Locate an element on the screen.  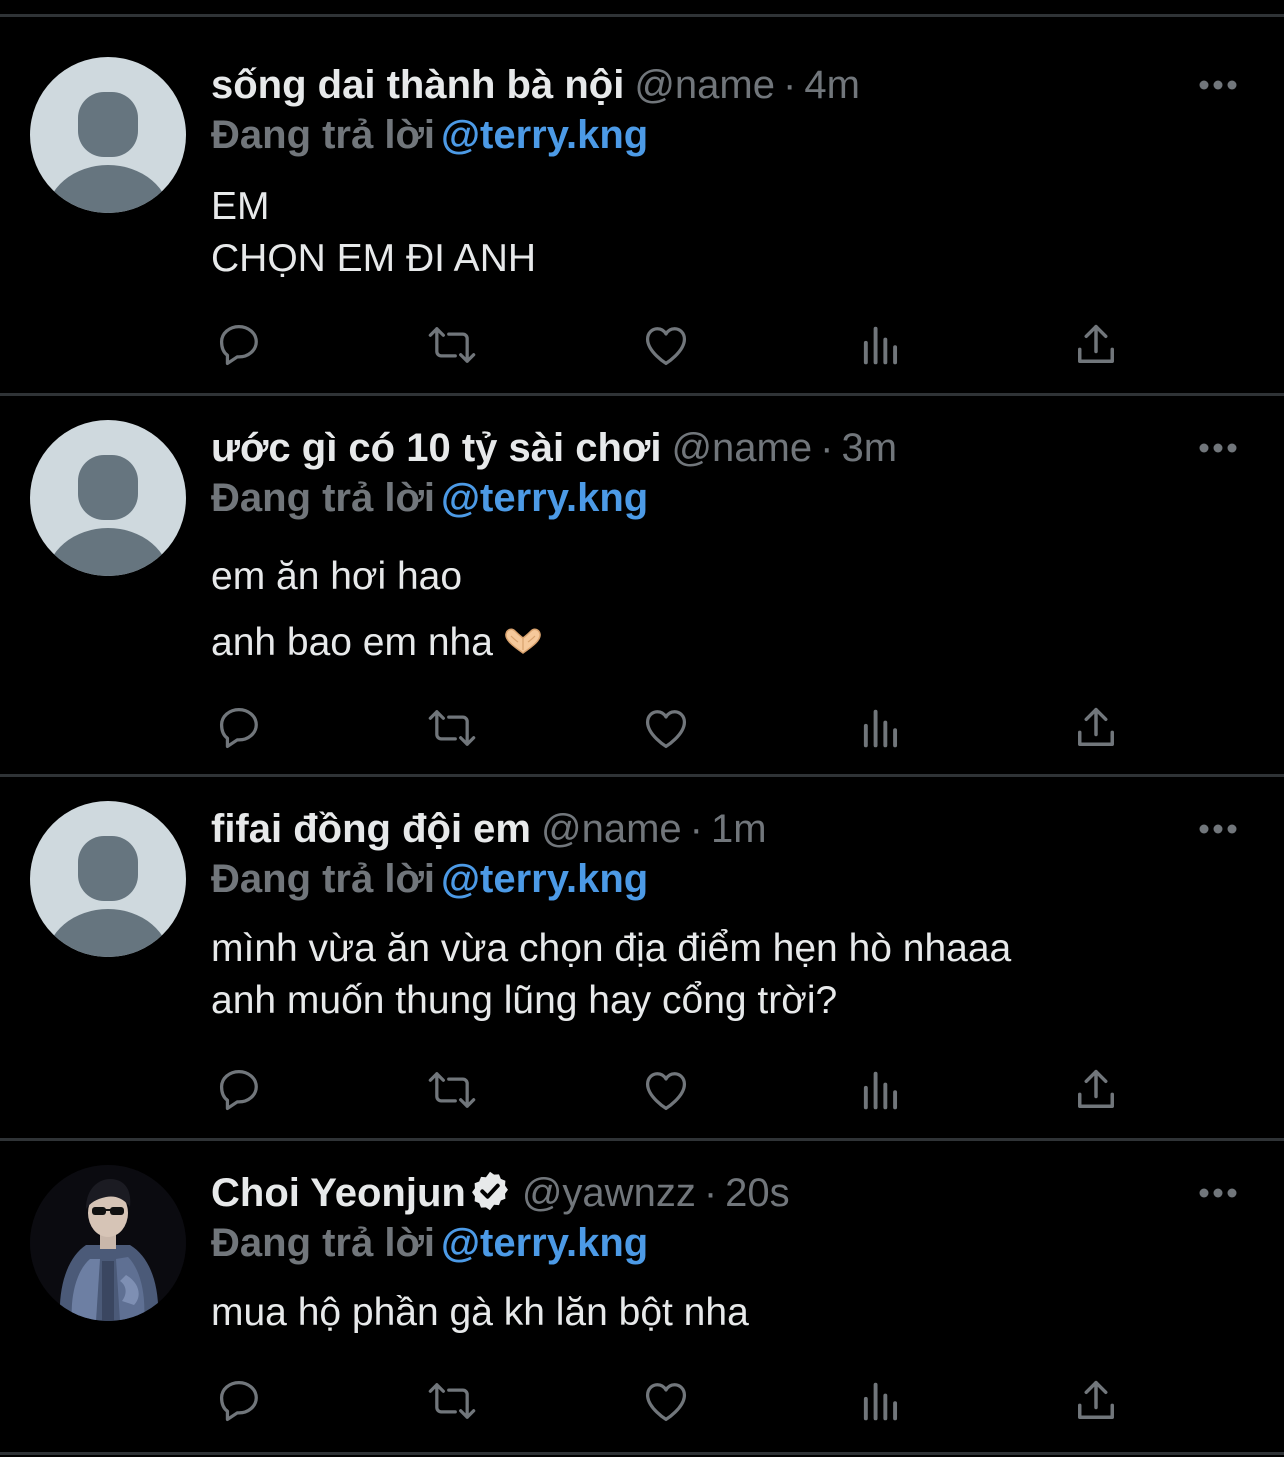
tweet-header: Choi Yeonjun @yawnzz · 20s is located at coordinates (500, 1193).